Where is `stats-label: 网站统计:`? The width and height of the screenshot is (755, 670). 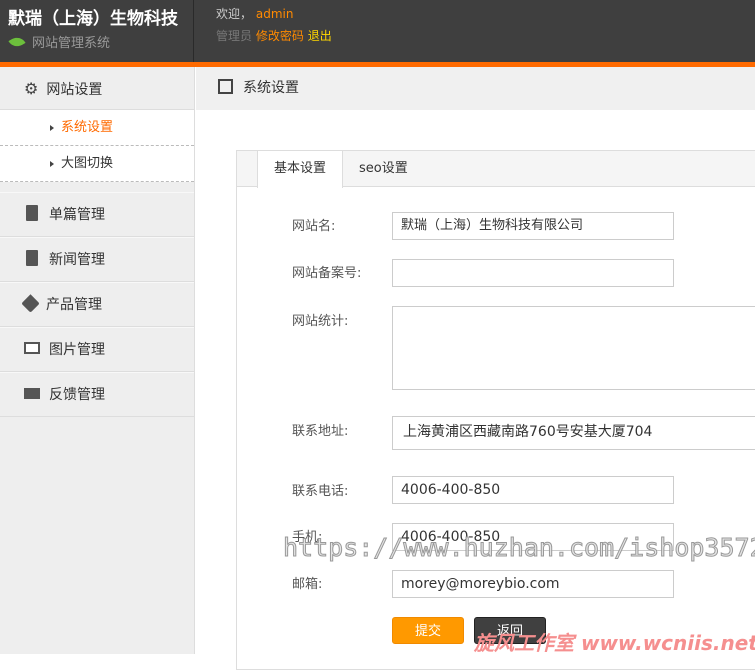 stats-label: 网站统计: is located at coordinates (320, 321).